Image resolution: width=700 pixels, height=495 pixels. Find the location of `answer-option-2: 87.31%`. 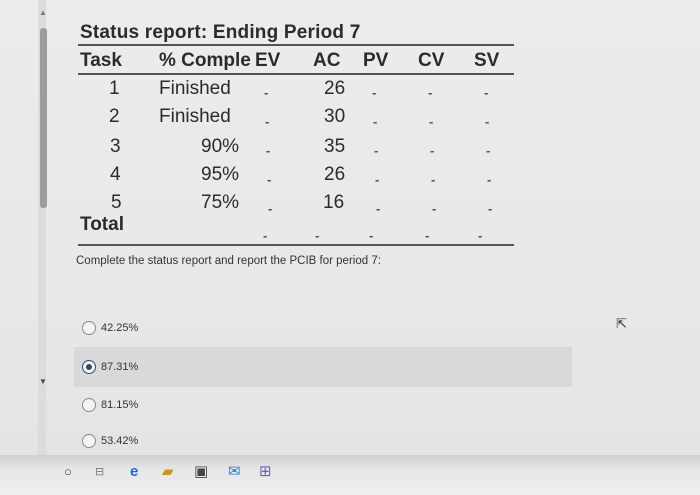

answer-option-2: 87.31% is located at coordinates (323, 367).